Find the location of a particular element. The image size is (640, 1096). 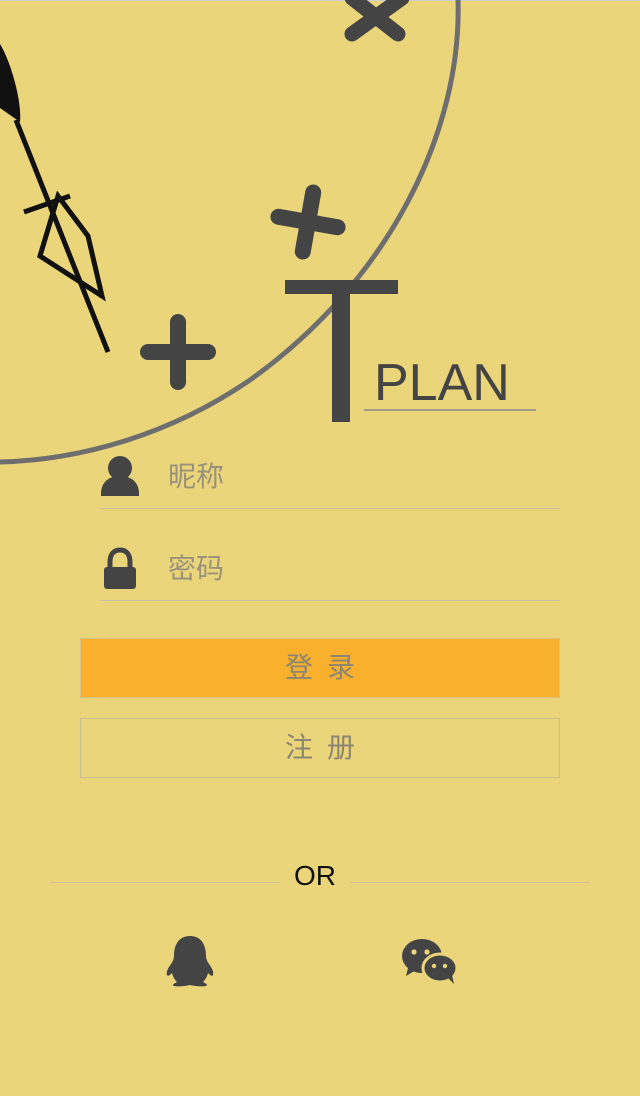

wechat-login-button is located at coordinates (430, 960).